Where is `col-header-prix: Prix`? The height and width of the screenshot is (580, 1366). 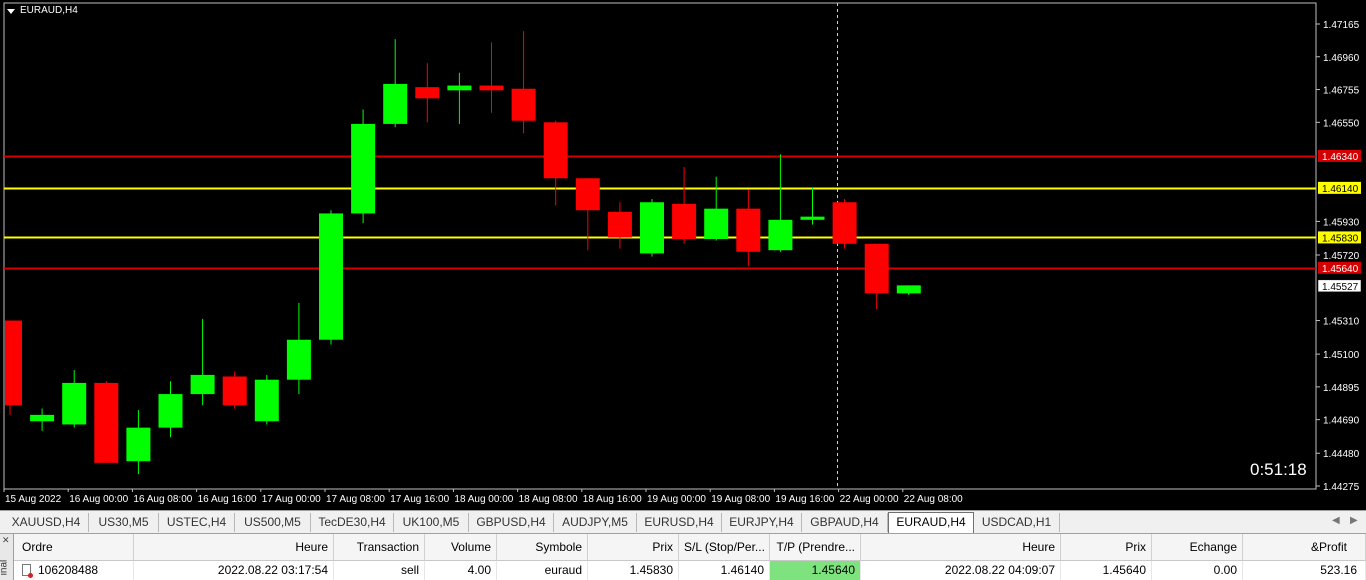
col-header-prix: Prix is located at coordinates (633, 547).